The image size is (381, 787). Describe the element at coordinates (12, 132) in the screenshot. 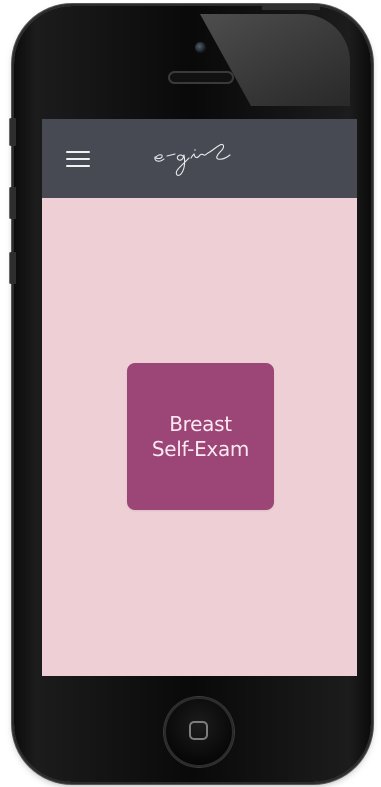

I see `mute-switch` at that location.